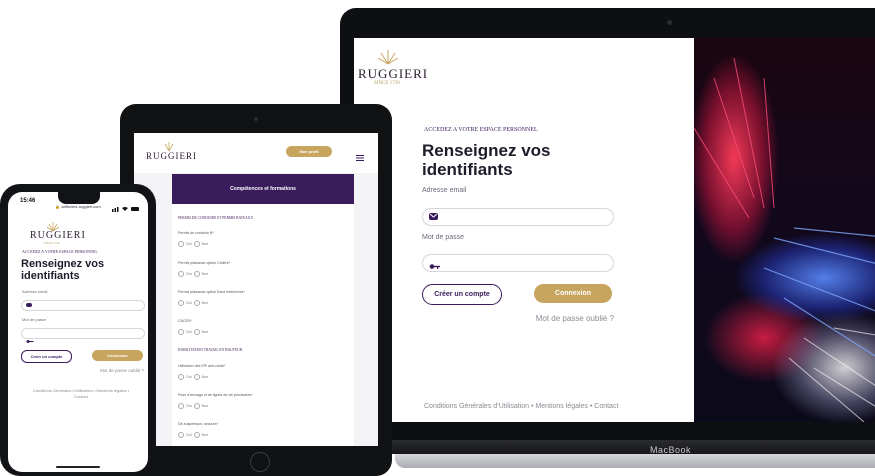 This screenshot has width=875, height=476. I want to click on phone-connect-button: Connexion, so click(117, 355).